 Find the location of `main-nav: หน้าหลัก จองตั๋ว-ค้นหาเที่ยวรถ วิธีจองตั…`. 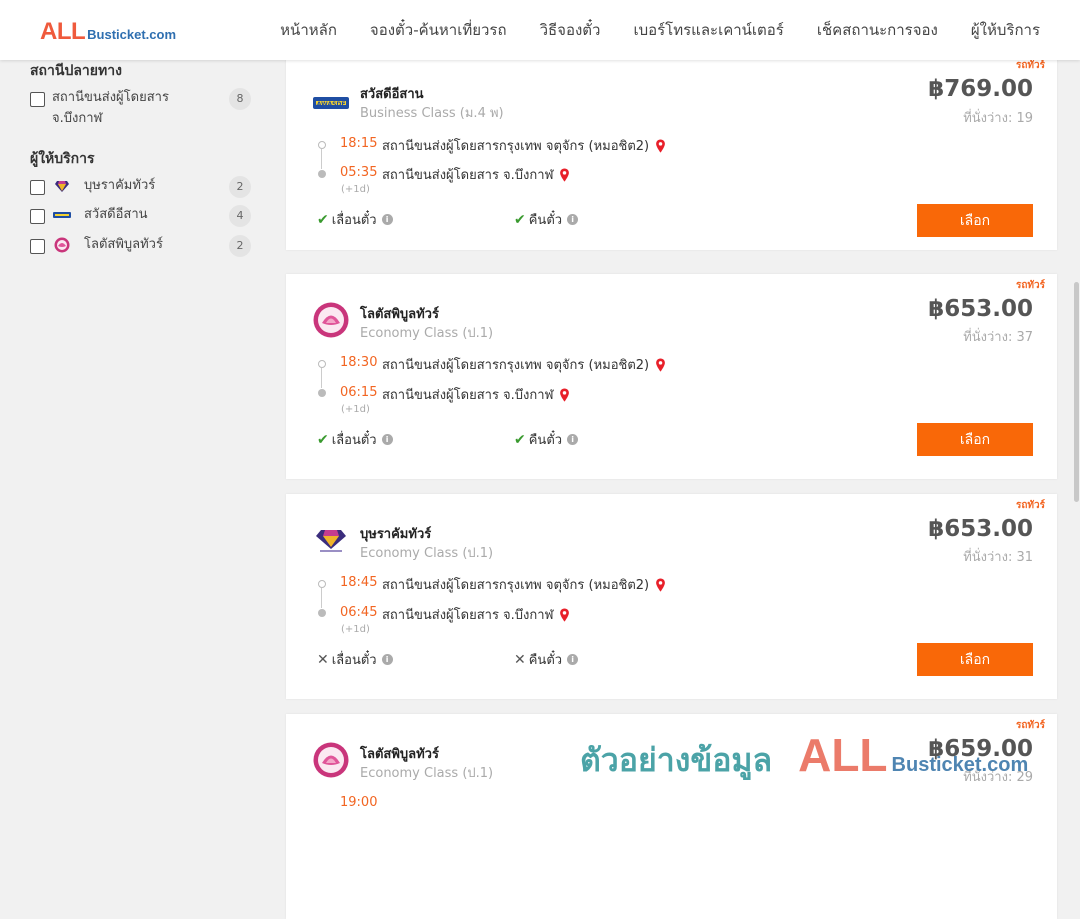

main-nav: หน้าหลัก จองตั๋ว-ค้นหาเที่ยวรถ วิธีจองตั… is located at coordinates (643, 30).